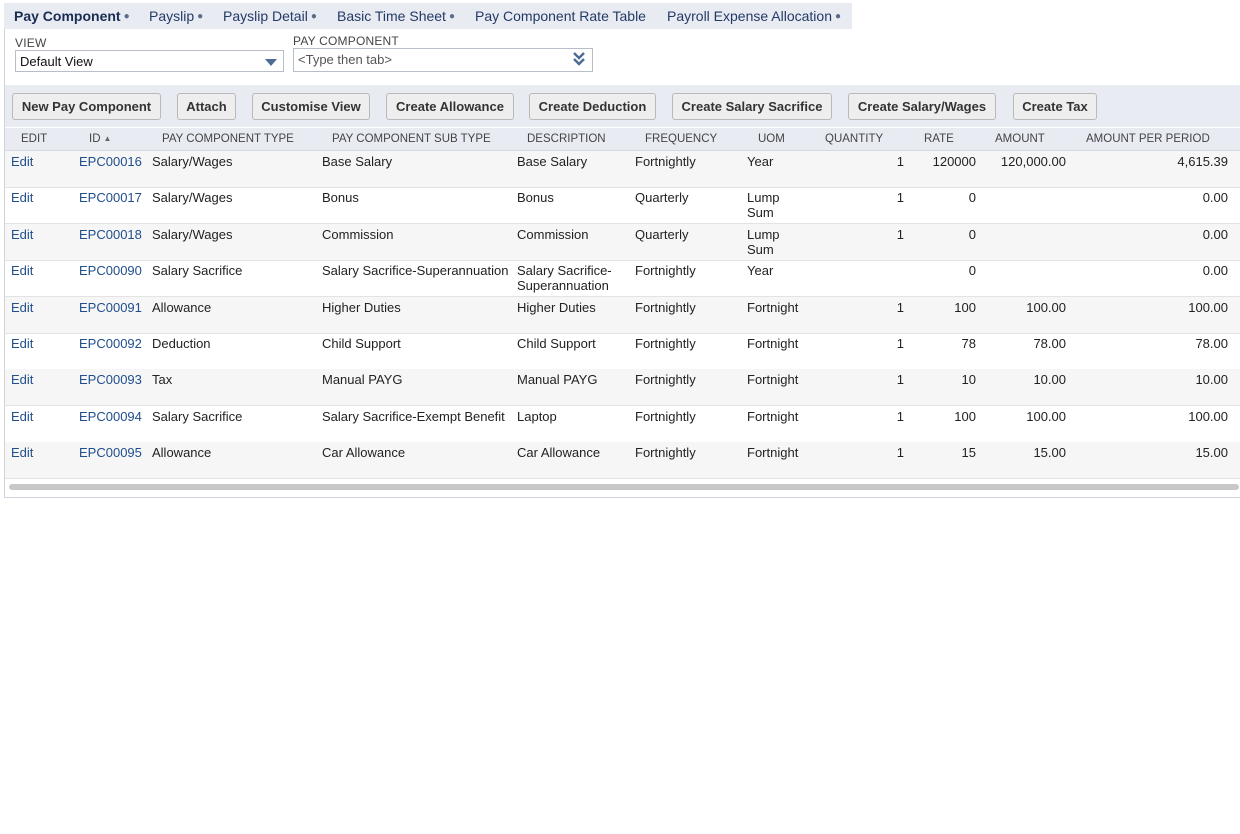 The image size is (1240, 834). Describe the element at coordinates (228, 139) in the screenshot. I see `col-pay-component-type: PAY COMPONENT TYPE` at that location.